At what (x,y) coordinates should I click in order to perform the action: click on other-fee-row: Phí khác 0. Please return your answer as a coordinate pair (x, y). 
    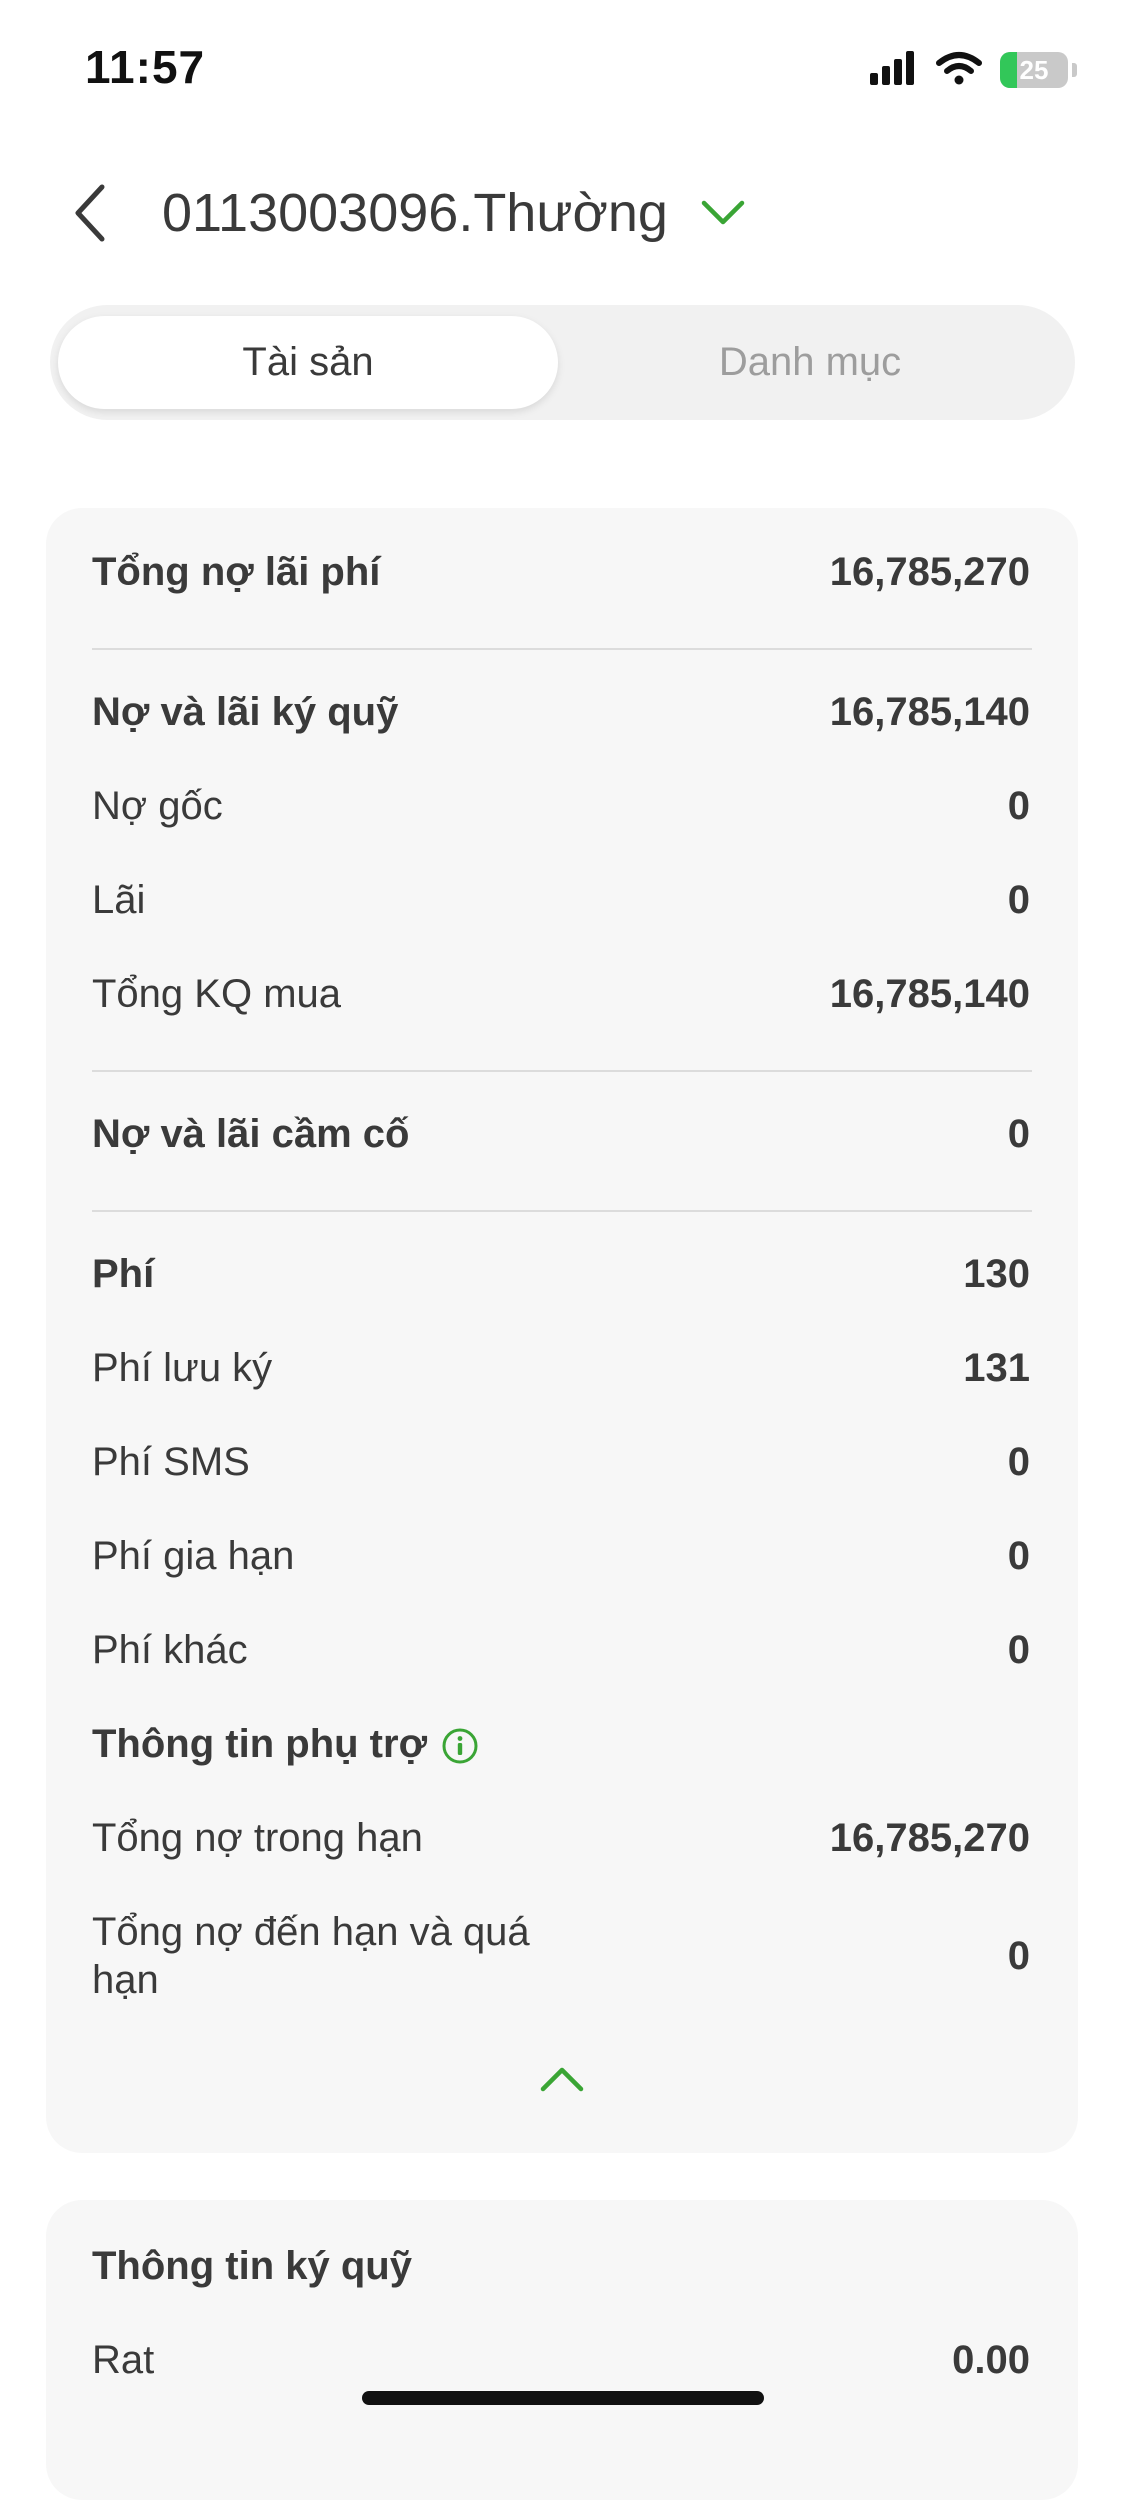
    Looking at the image, I should click on (561, 1650).